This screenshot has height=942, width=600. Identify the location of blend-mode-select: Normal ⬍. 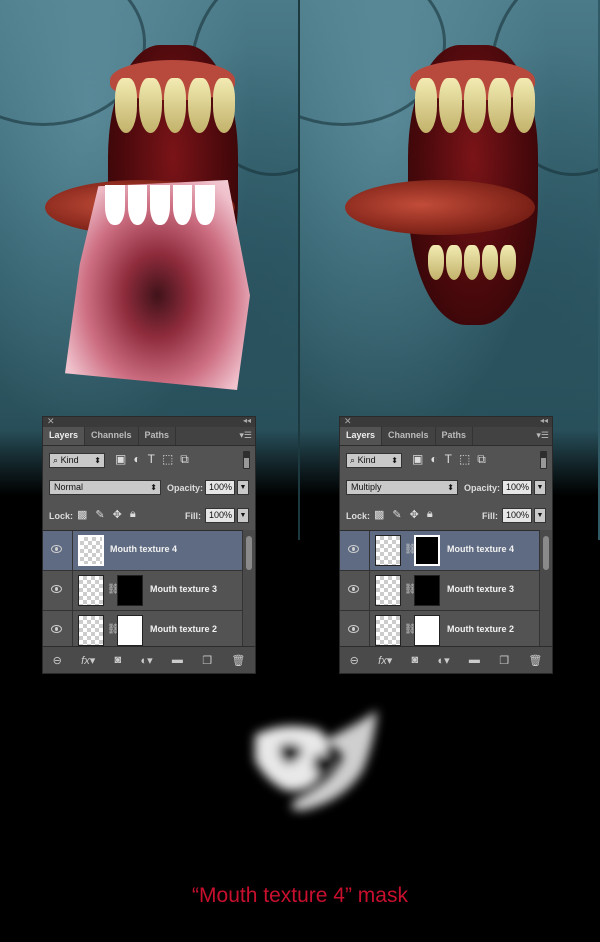
(105, 487).